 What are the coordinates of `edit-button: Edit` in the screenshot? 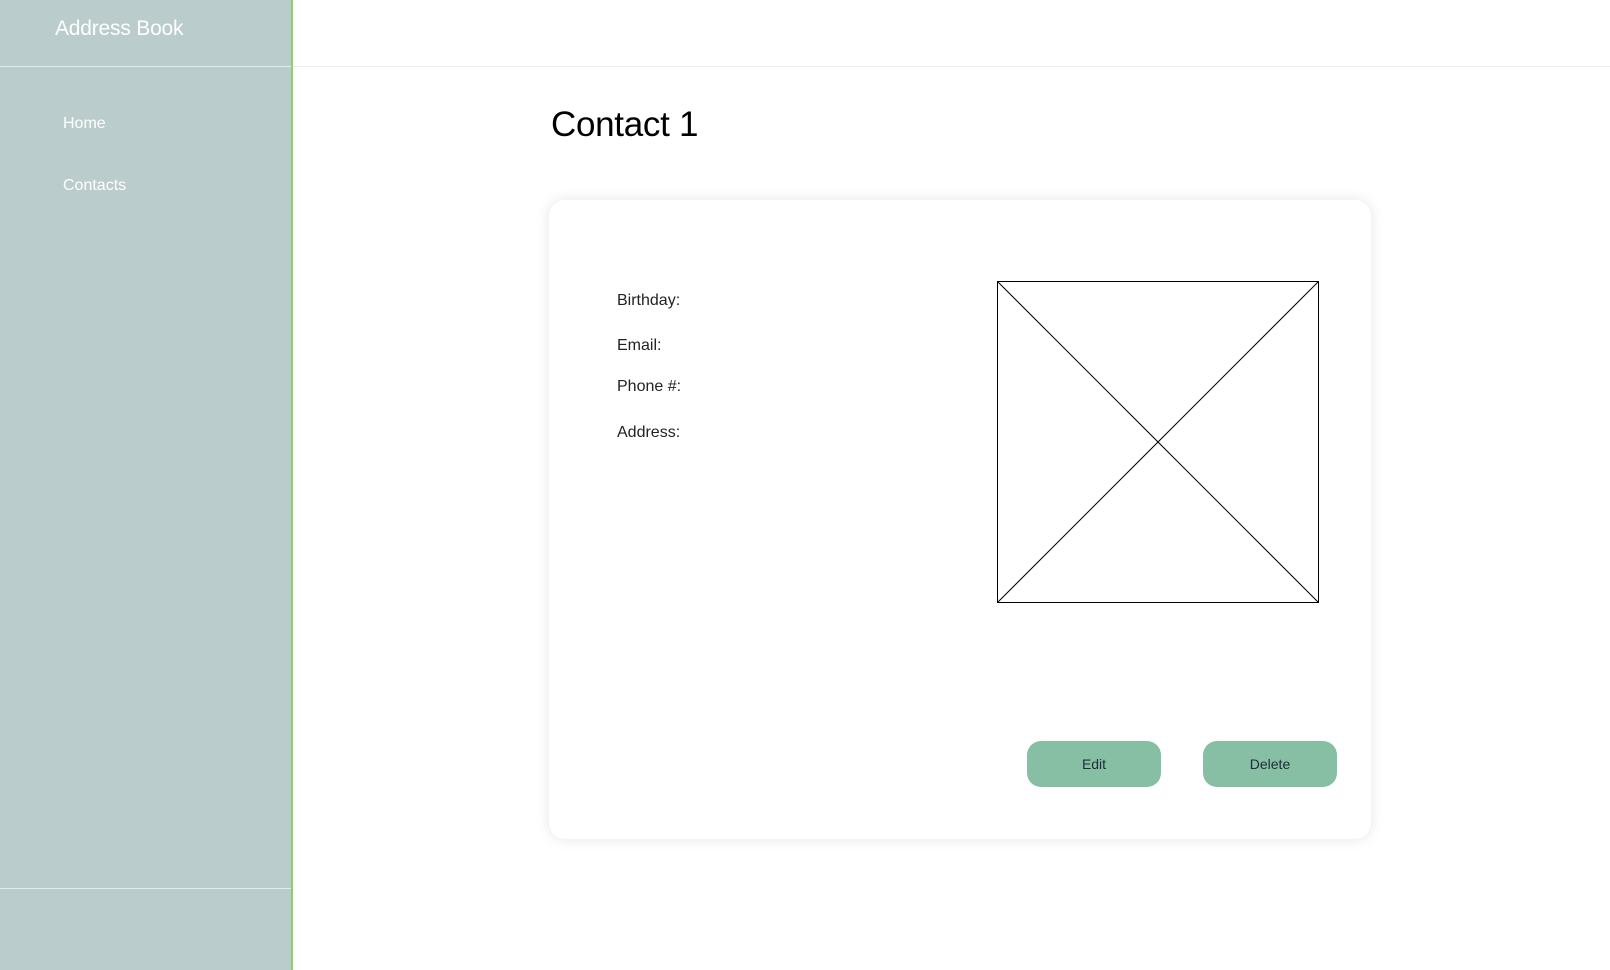 It's located at (1094, 764).